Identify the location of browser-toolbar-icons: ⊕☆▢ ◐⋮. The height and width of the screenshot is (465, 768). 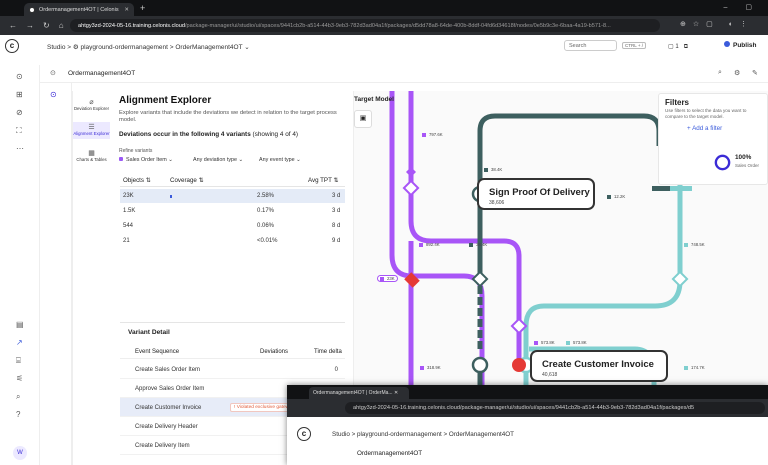
(717, 24).